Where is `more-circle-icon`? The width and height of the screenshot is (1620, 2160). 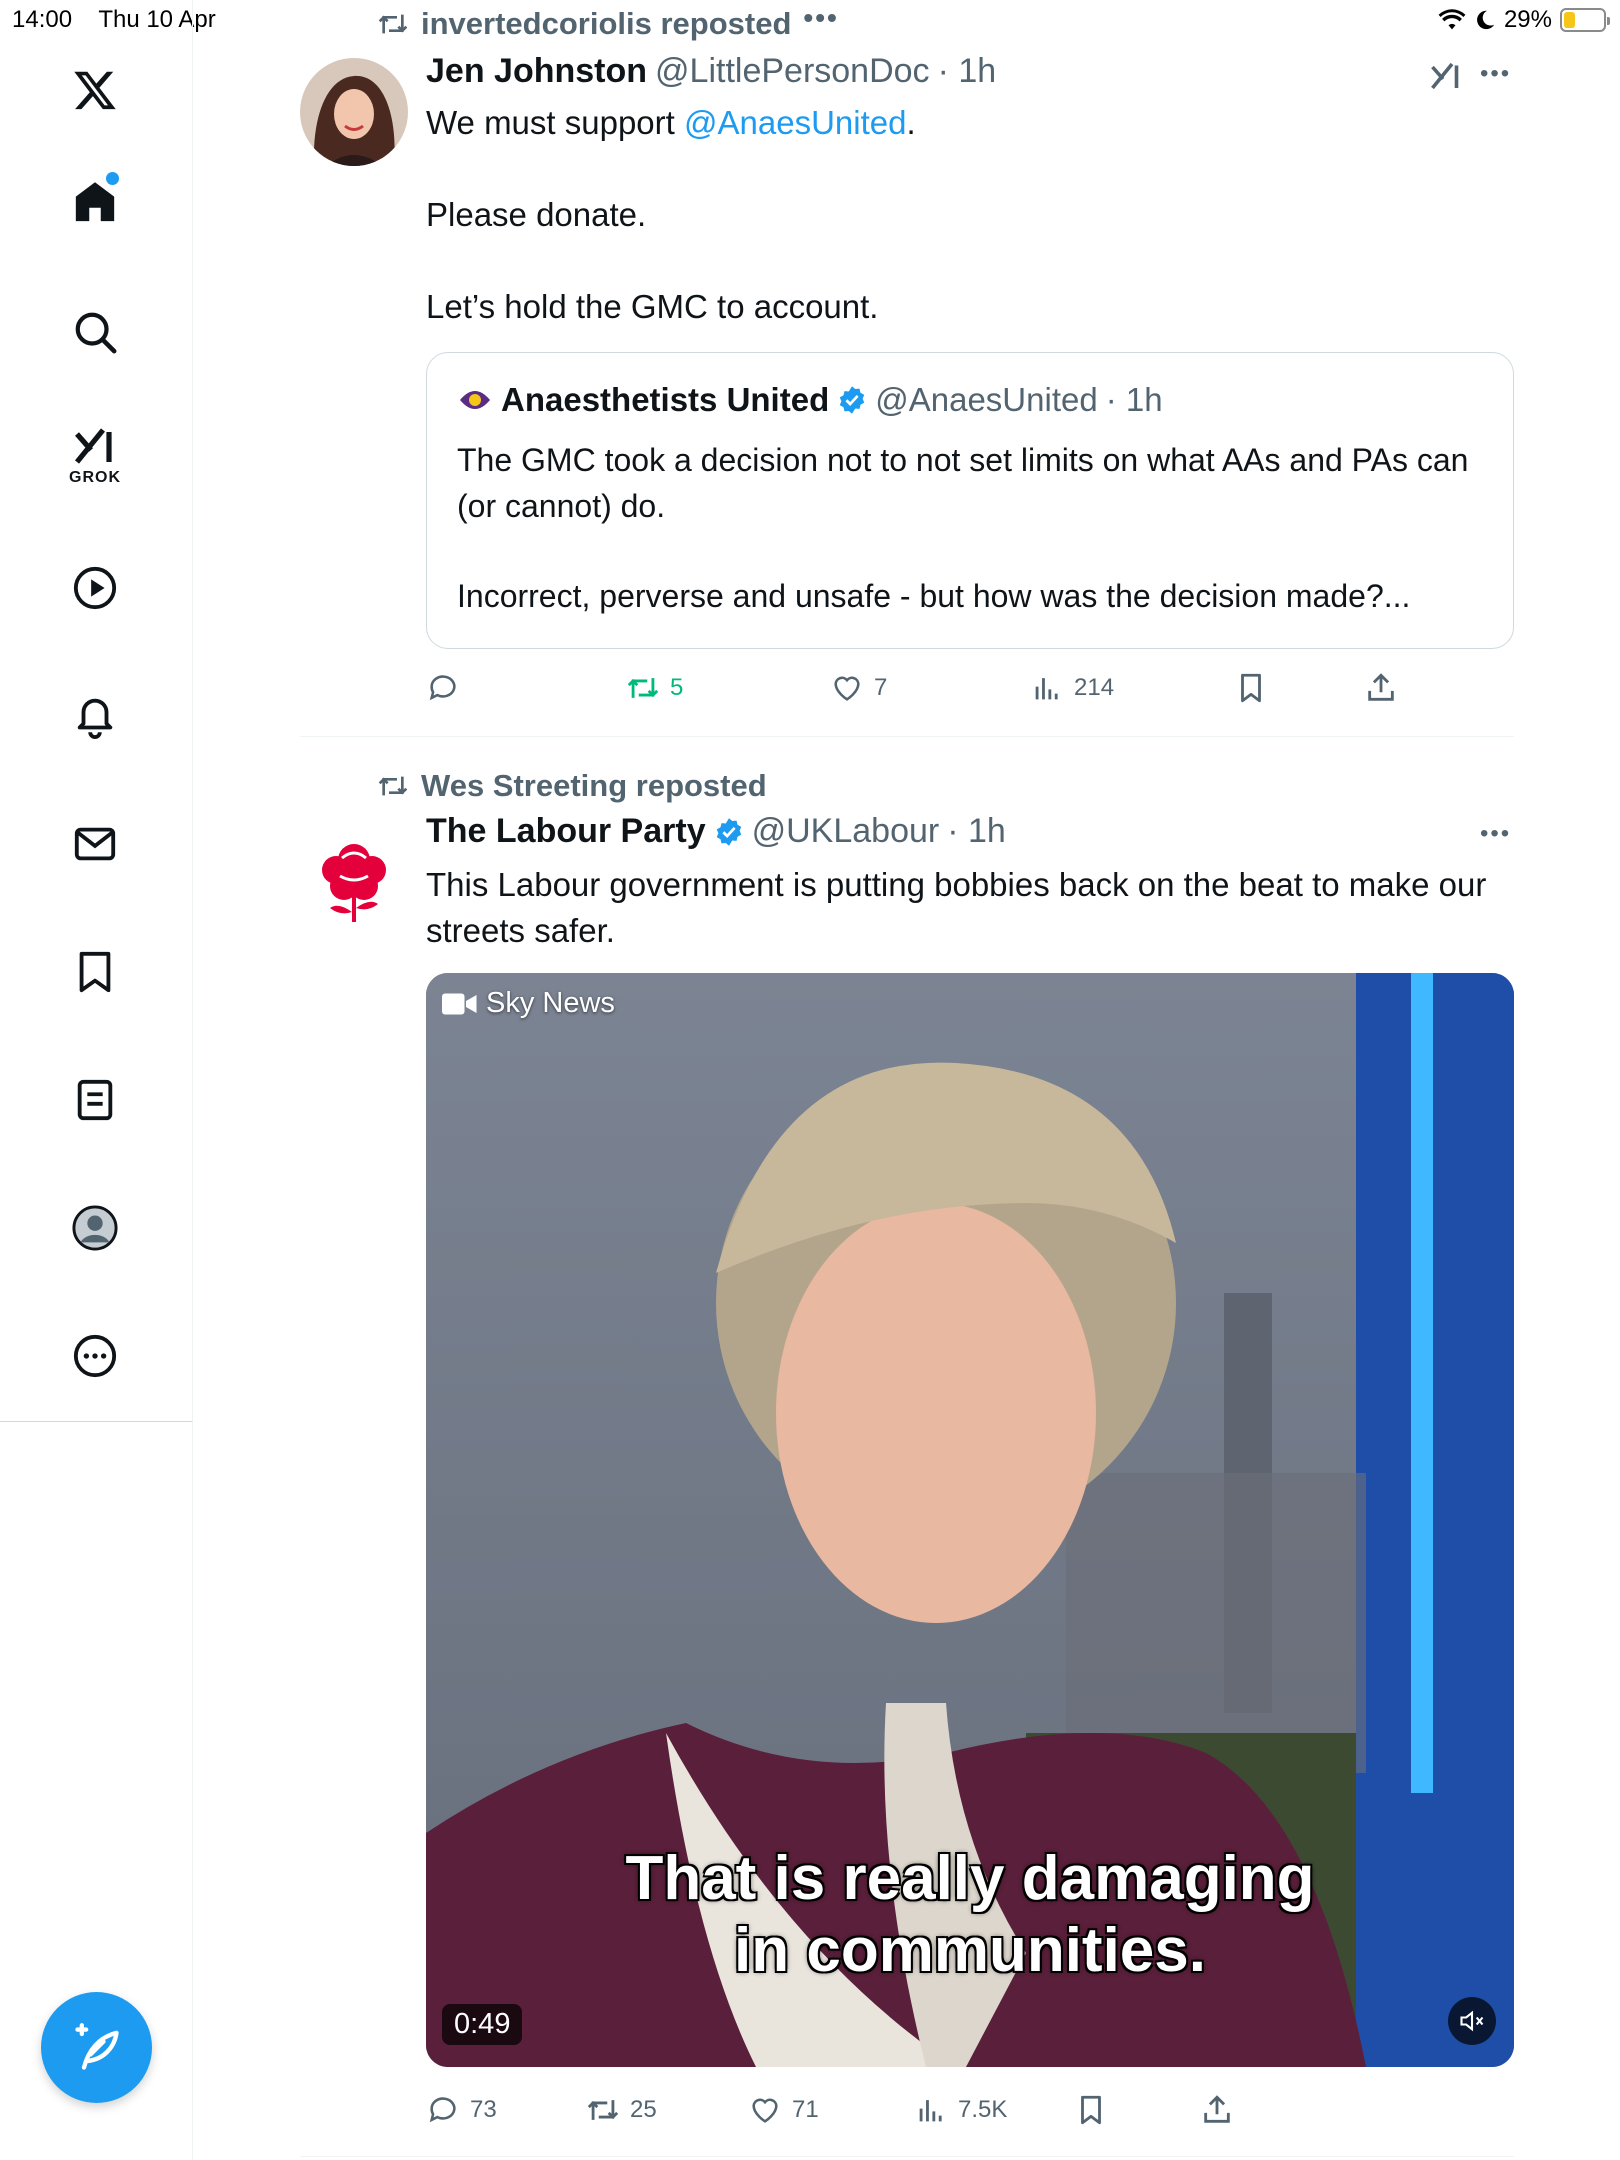 more-circle-icon is located at coordinates (95, 1356).